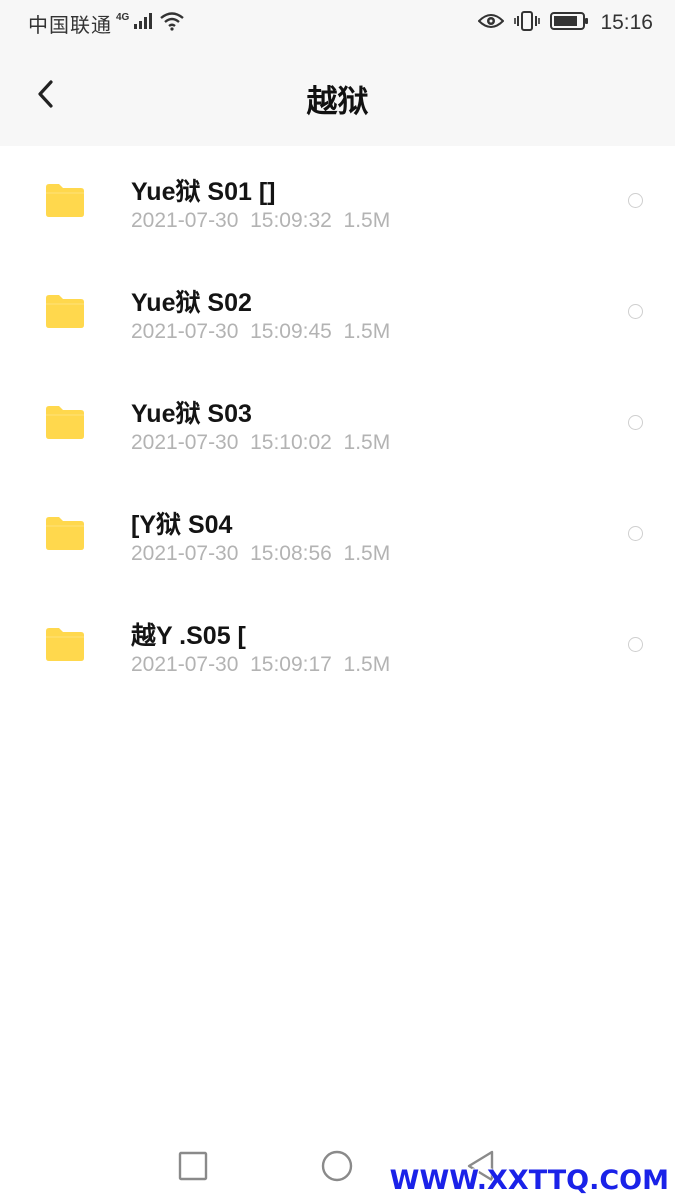  What do you see at coordinates (337, 1166) in the screenshot?
I see `home-icon` at bounding box center [337, 1166].